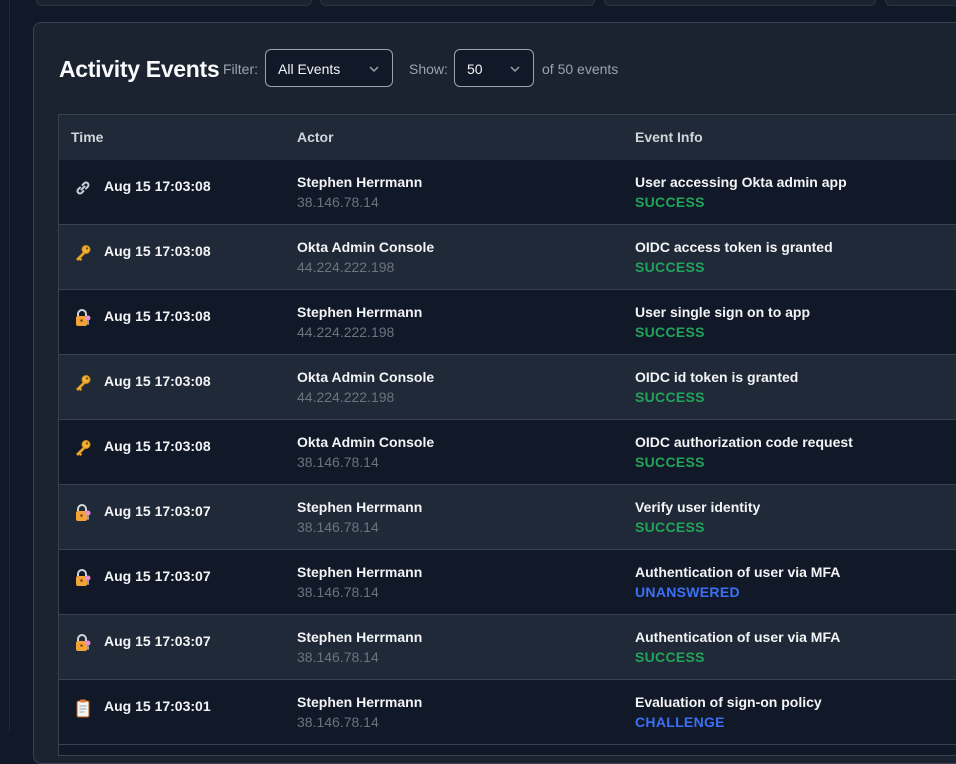  Describe the element at coordinates (669, 137) in the screenshot. I see `column-header-event-info: Event Info` at that location.